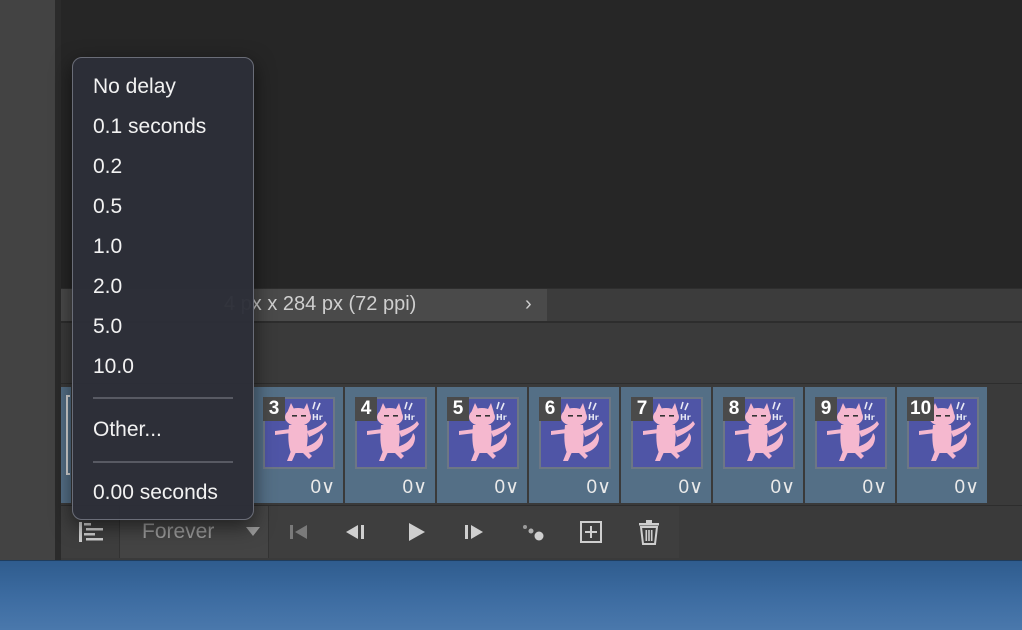 The width and height of the screenshot is (1022, 630). What do you see at coordinates (474, 532) in the screenshot?
I see `next-frame-icon` at bounding box center [474, 532].